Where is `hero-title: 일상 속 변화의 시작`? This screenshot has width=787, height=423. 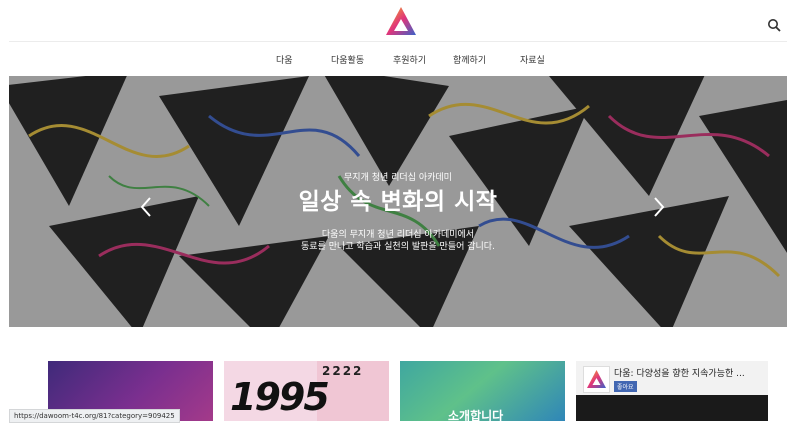 hero-title: 일상 속 변화의 시작 is located at coordinates (398, 202).